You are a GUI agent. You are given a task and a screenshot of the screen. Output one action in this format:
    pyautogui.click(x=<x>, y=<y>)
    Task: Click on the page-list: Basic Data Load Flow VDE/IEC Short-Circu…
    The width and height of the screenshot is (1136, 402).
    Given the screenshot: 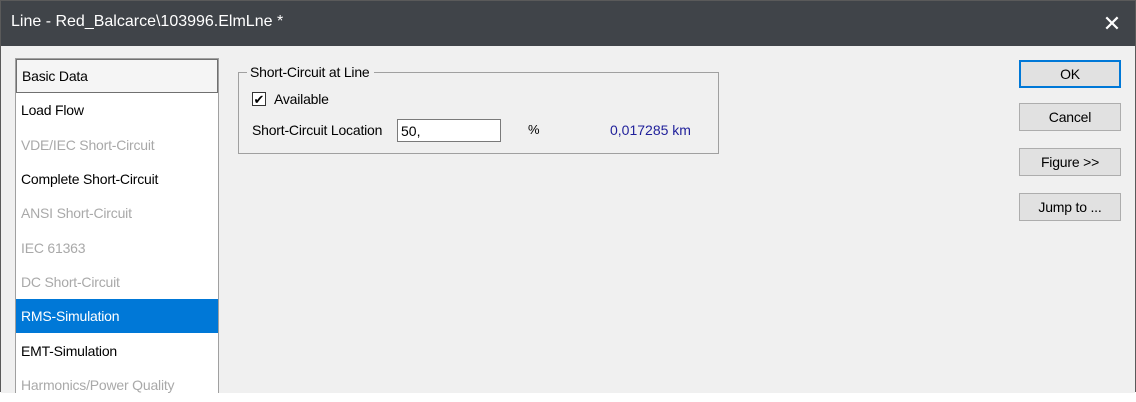 What is the action you would take?
    pyautogui.click(x=117, y=225)
    